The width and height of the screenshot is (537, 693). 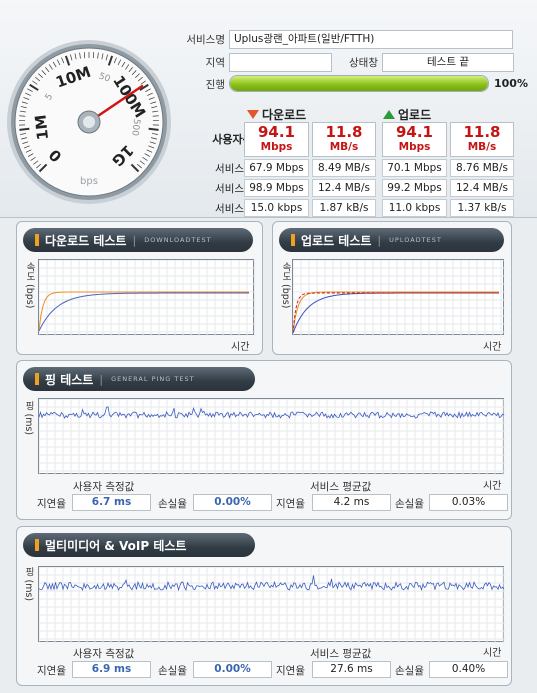 I want to click on voip-user-loss: 0.00%, so click(x=232, y=669).